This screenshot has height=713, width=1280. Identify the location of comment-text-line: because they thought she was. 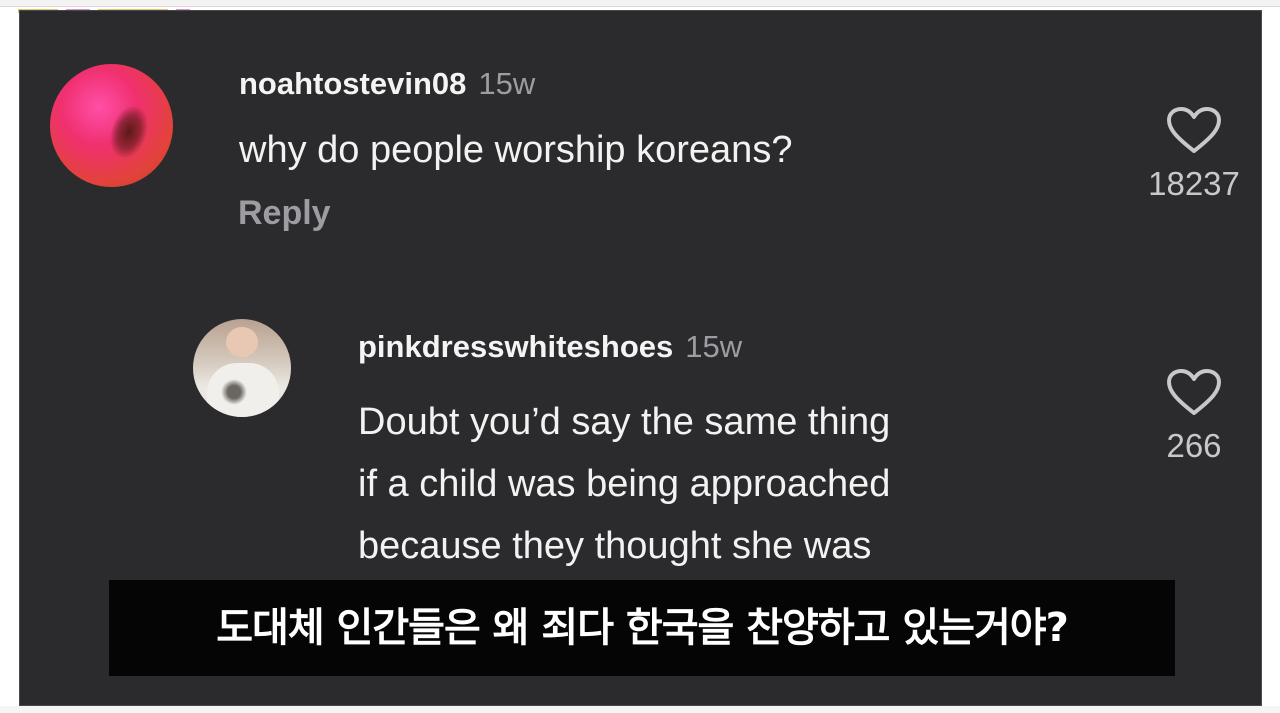
(615, 546).